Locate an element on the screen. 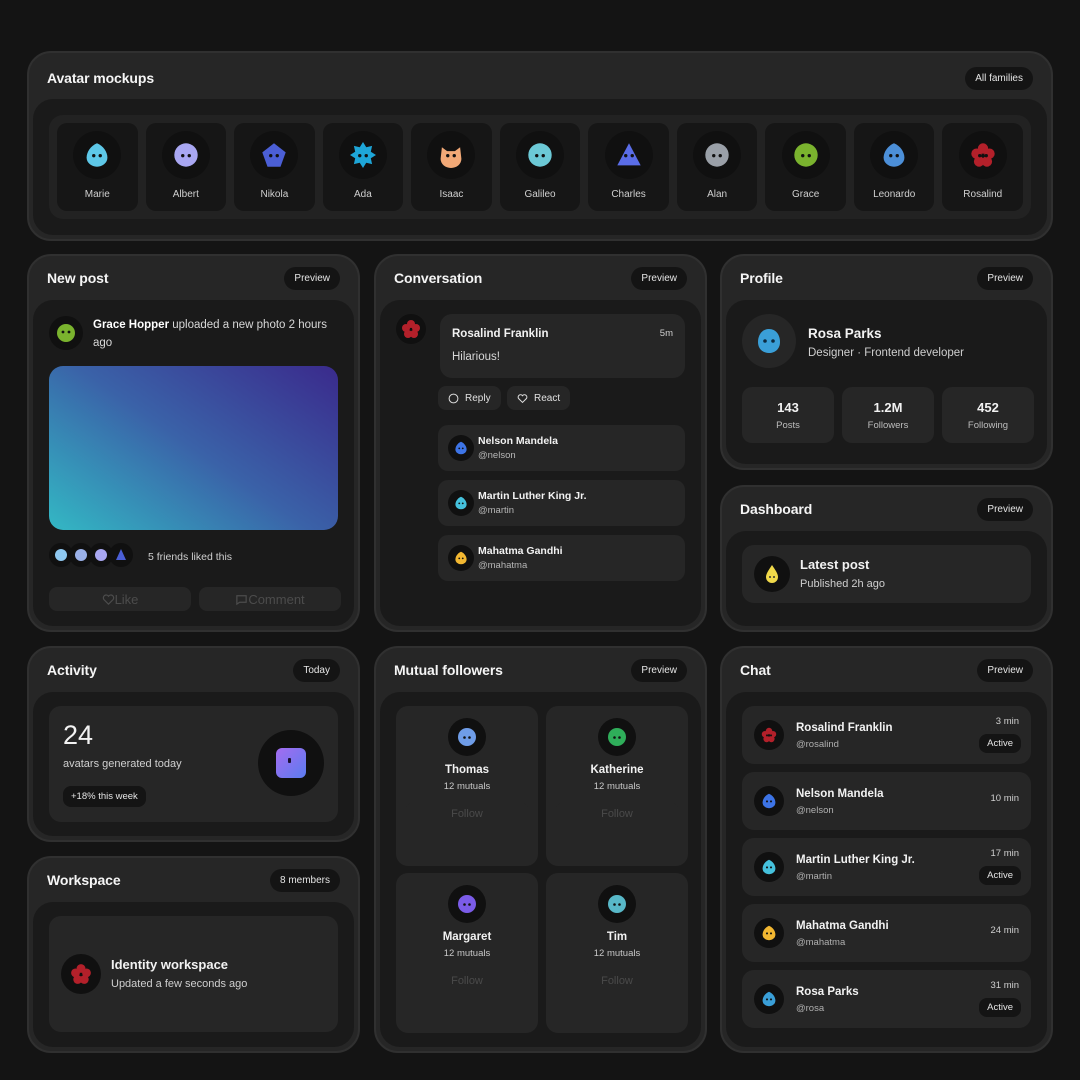  latest-post-box: Latest post Published 2h ago is located at coordinates (886, 574).